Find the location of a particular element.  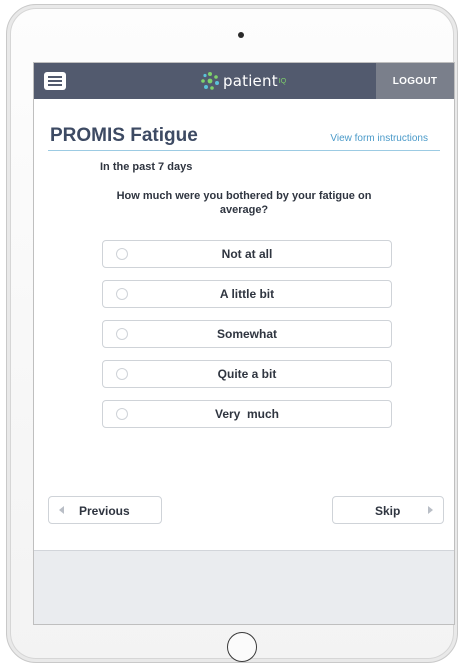

answer-option-label: Not at all is located at coordinates (247, 254).